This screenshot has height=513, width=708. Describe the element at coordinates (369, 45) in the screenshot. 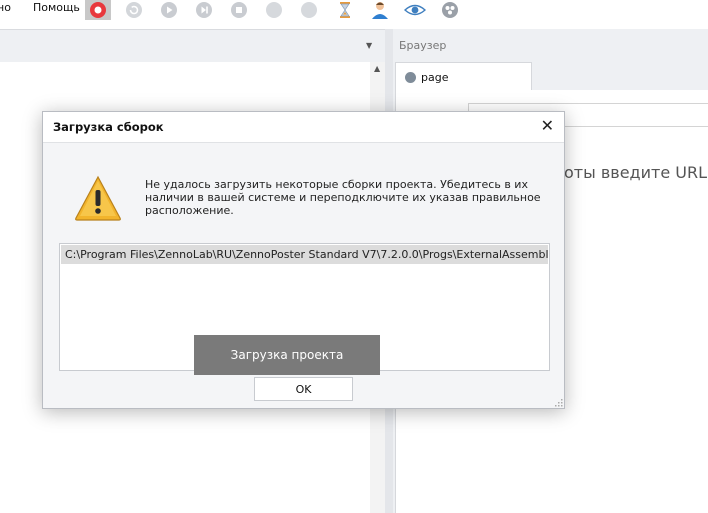

I see `dropdown-caret-icon: ▼` at that location.